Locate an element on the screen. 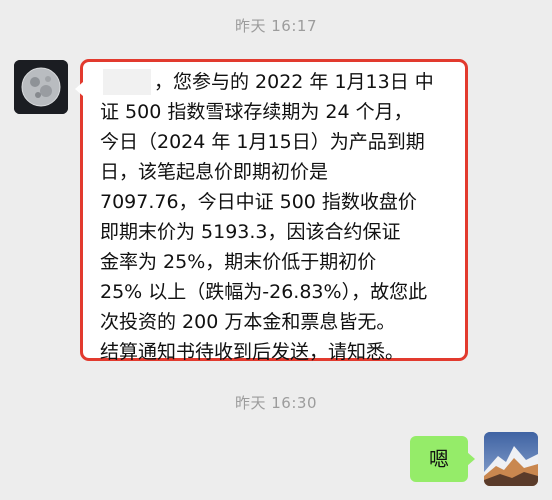  message-line: 金率为 25%，期末价低于期初价 is located at coordinates (238, 262).